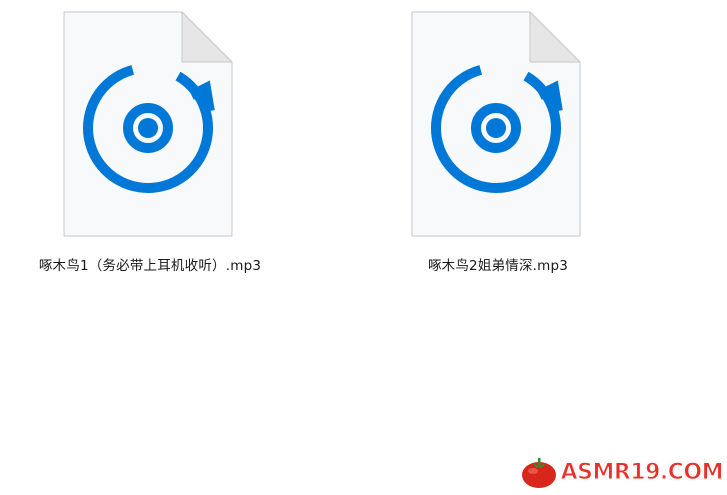 Image resolution: width=727 pixels, height=495 pixels. Describe the element at coordinates (642, 472) in the screenshot. I see `watermark-text: ASMR19.COM` at that location.